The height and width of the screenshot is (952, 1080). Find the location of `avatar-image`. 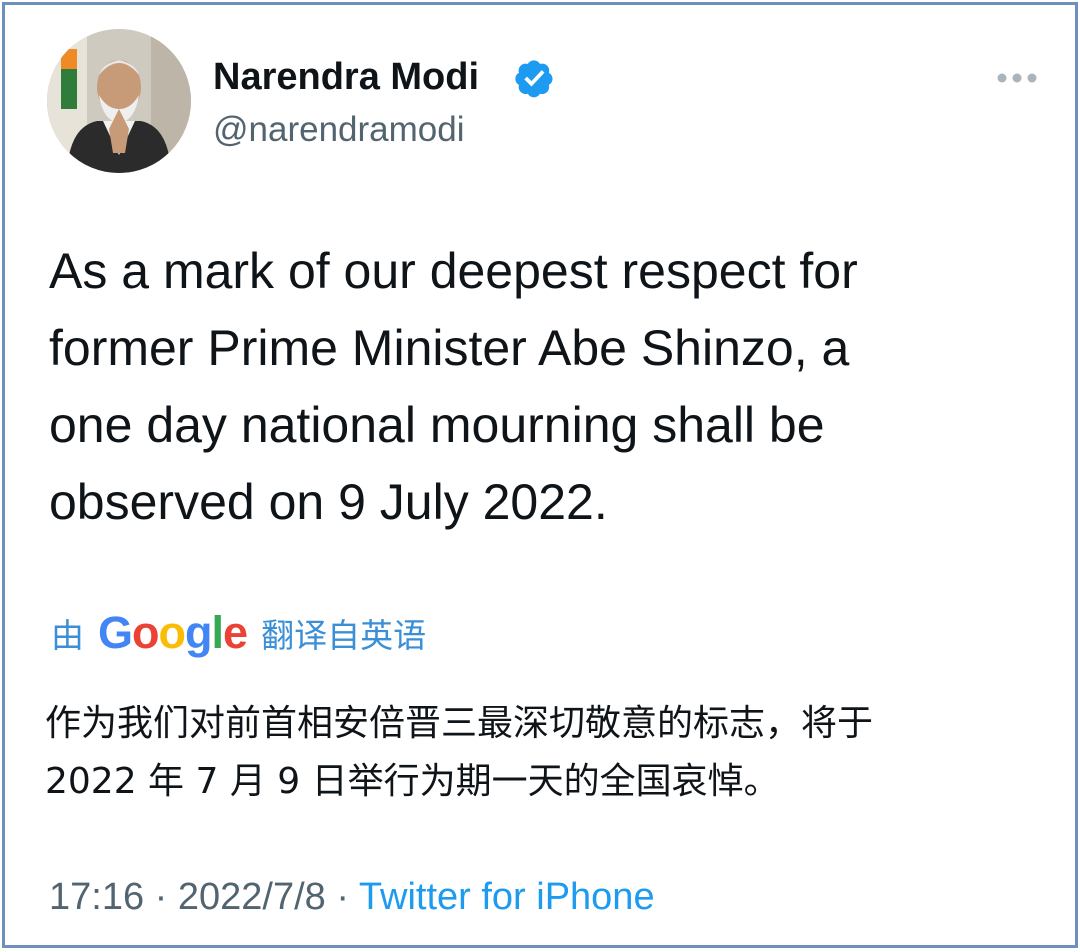

avatar-image is located at coordinates (119, 101).